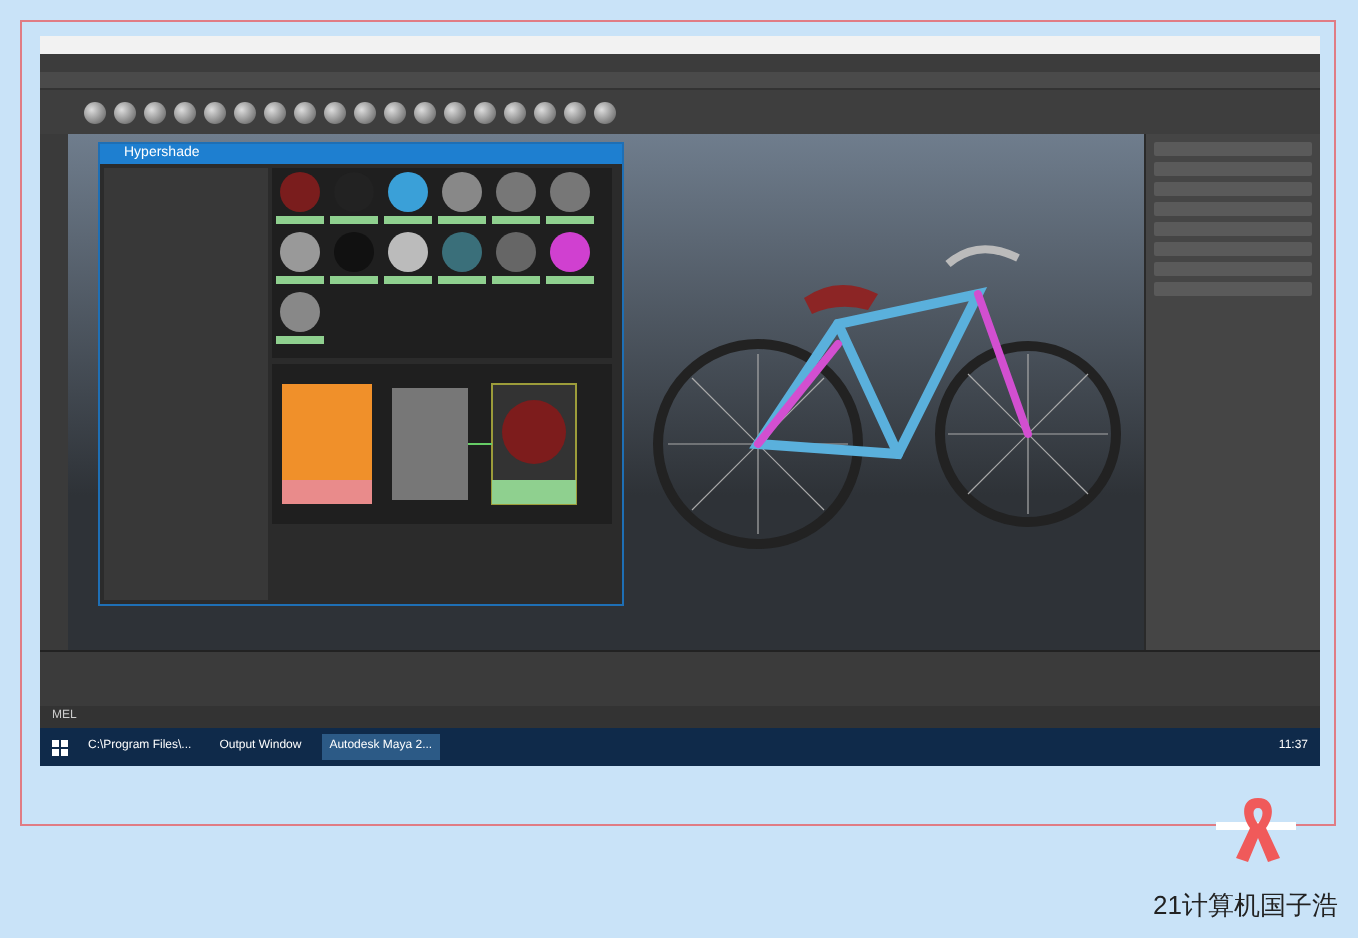 The image size is (1358, 938). What do you see at coordinates (1245, 906) in the screenshot?
I see `author-caption: 21计算机国子浩` at bounding box center [1245, 906].